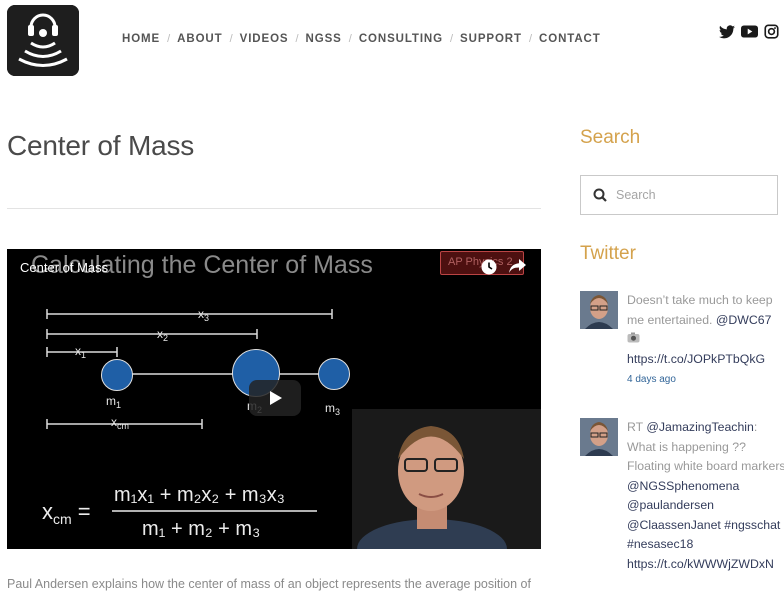 This screenshot has width=784, height=600. I want to click on tweet-mention: @JamazingTeachin, so click(700, 427).